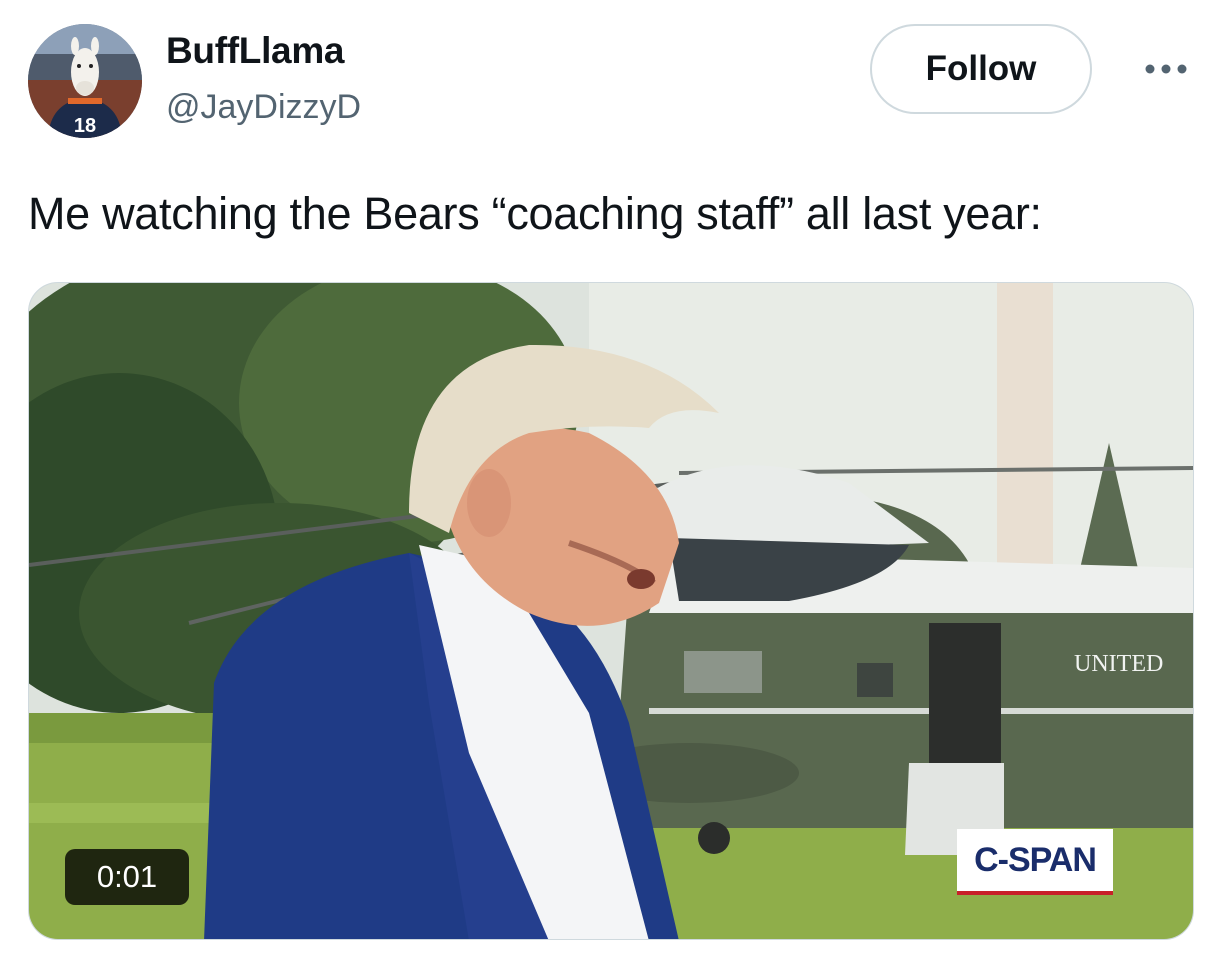 The width and height of the screenshot is (1228, 960). I want to click on aircraft-lettering: UNITED, so click(1118, 664).